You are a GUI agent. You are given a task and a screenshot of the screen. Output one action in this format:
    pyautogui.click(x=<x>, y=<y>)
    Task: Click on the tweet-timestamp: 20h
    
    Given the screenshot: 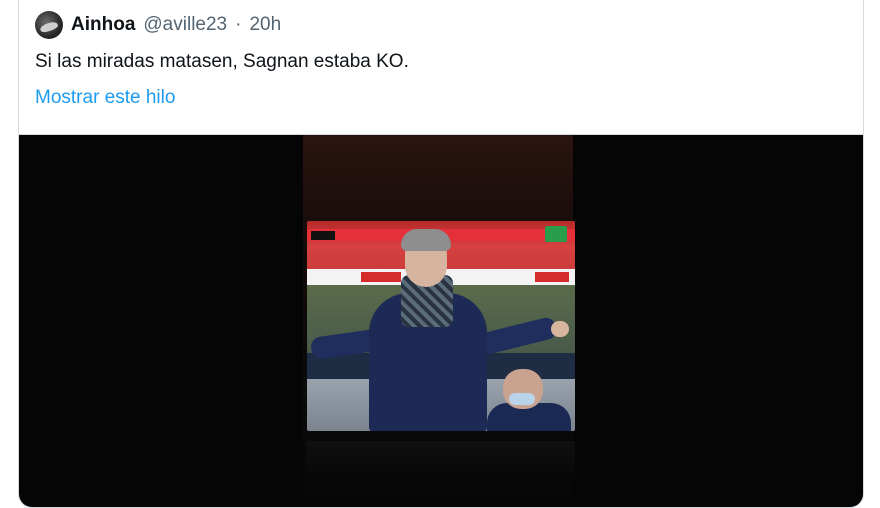 What is the action you would take?
    pyautogui.click(x=265, y=25)
    